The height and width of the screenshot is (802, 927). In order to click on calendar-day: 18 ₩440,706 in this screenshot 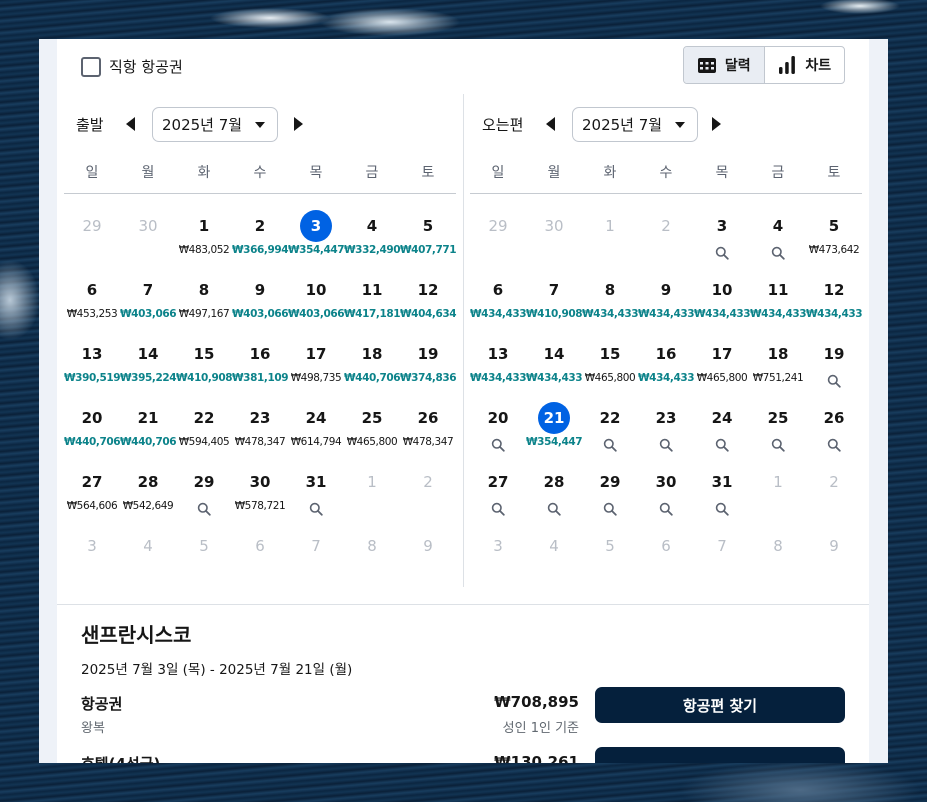, I will do `click(372, 367)`.